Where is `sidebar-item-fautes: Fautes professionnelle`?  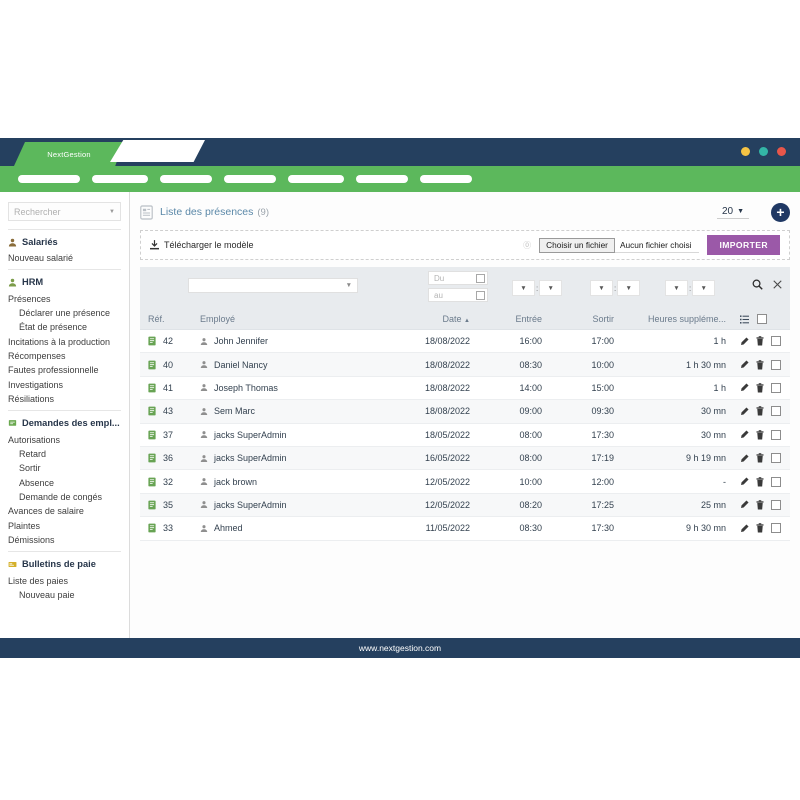 sidebar-item-fautes: Fautes professionnelle is located at coordinates (64, 370).